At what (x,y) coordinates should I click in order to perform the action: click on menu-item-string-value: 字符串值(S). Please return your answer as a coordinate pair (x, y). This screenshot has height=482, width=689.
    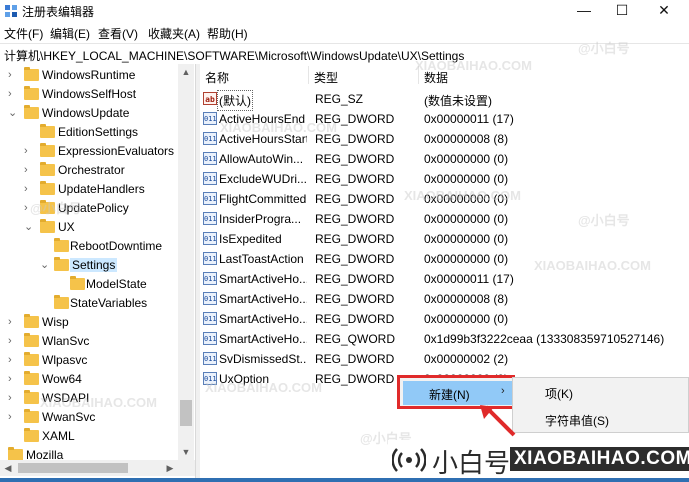
    Looking at the image, I should click on (577, 420).